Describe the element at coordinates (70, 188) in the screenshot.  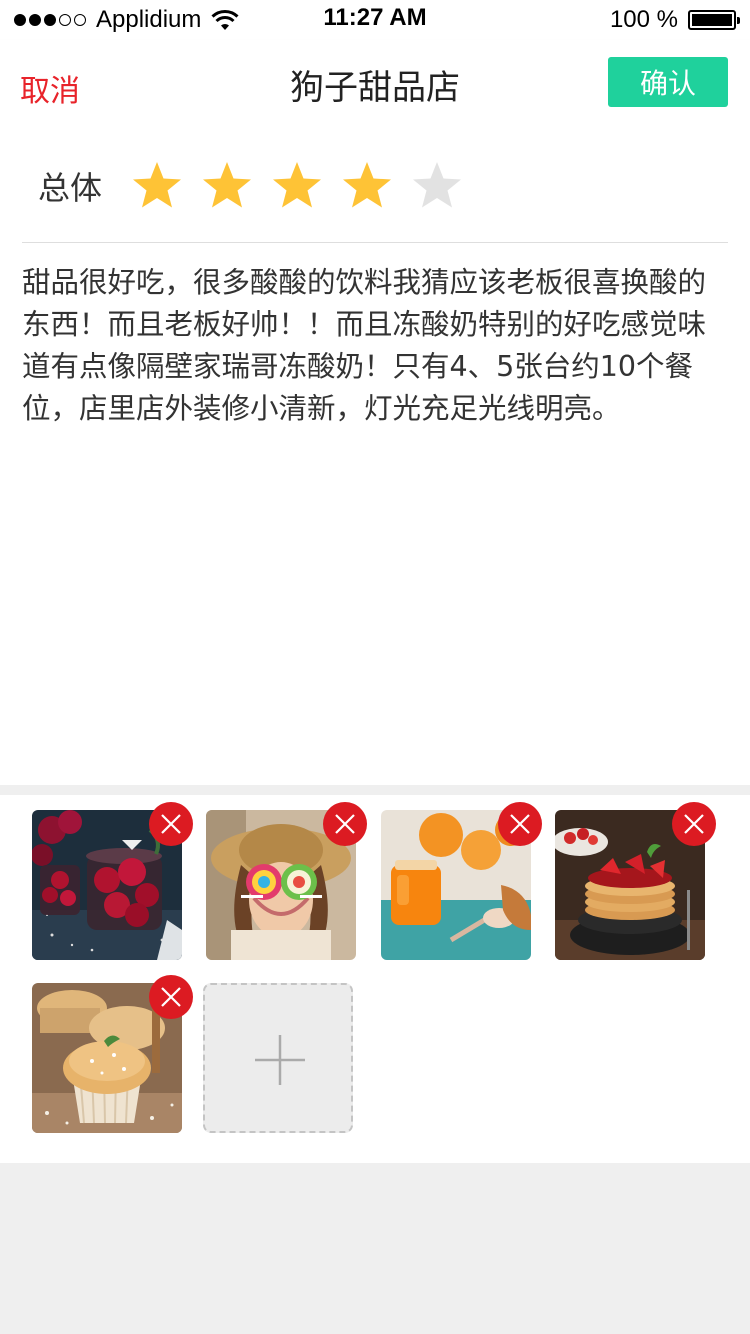
I see `rating-label: 总体` at that location.